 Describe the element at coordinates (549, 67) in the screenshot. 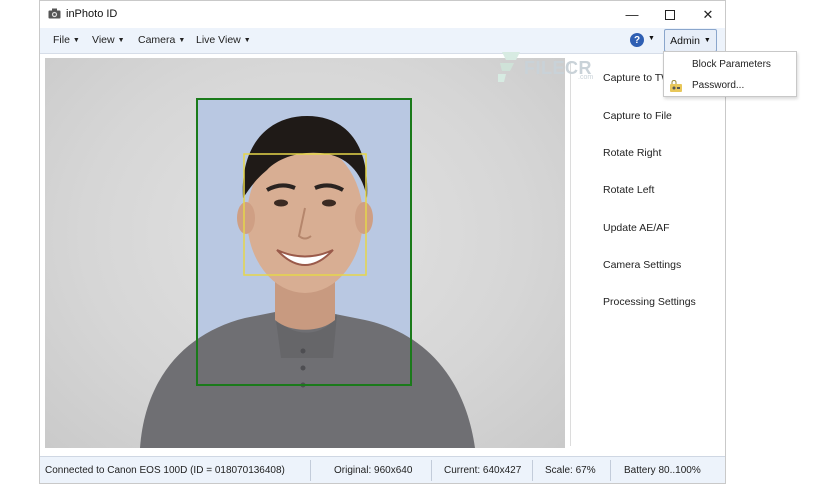

I see `filecr-watermark: FILECR .com` at that location.